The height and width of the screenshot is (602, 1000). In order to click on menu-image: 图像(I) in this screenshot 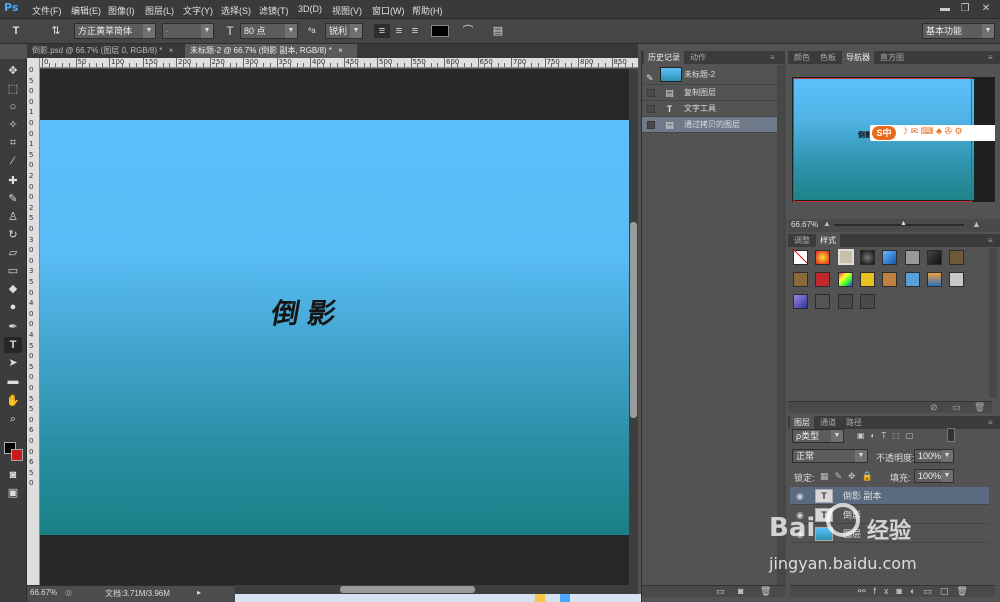, I will do `click(121, 10)`.